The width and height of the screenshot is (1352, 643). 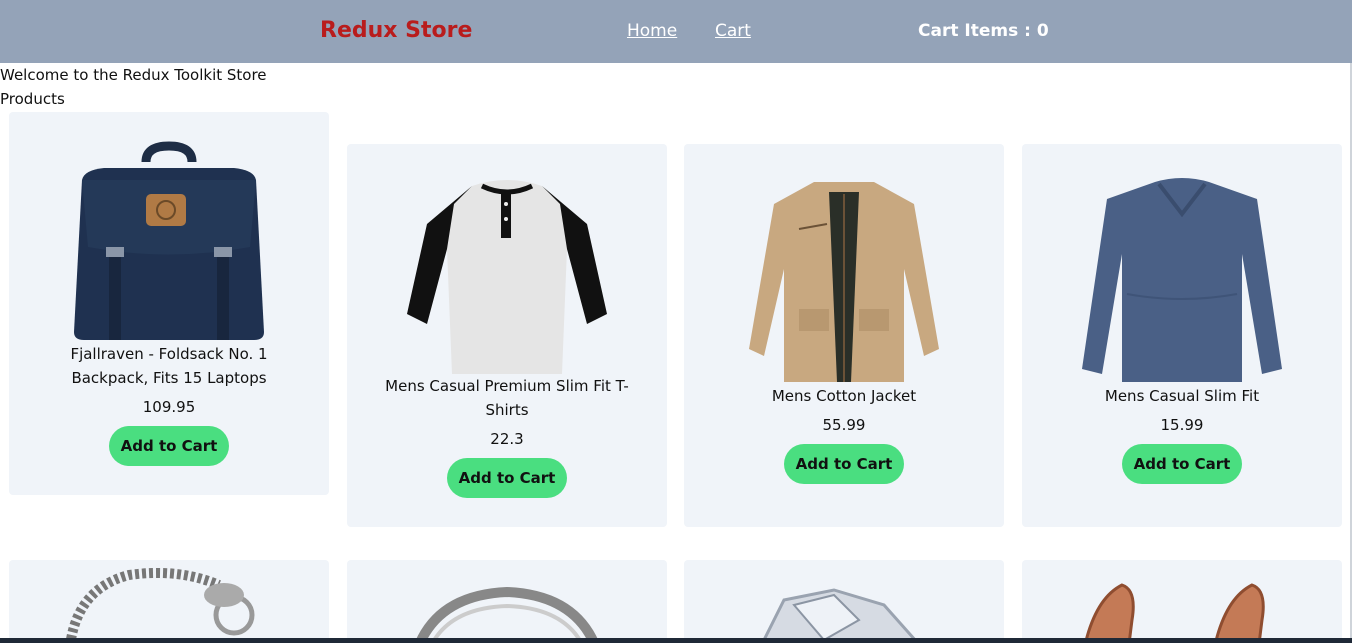 What do you see at coordinates (32, 99) in the screenshot?
I see `products-heading: Products` at bounding box center [32, 99].